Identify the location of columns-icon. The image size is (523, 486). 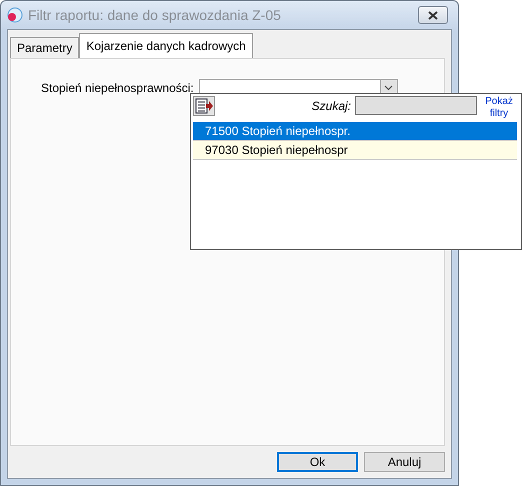
(204, 106).